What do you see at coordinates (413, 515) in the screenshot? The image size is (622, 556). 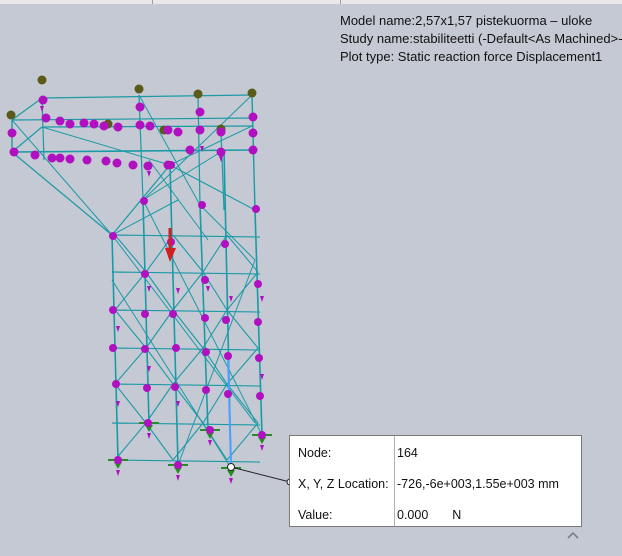 I see `value-number: 0.000` at bounding box center [413, 515].